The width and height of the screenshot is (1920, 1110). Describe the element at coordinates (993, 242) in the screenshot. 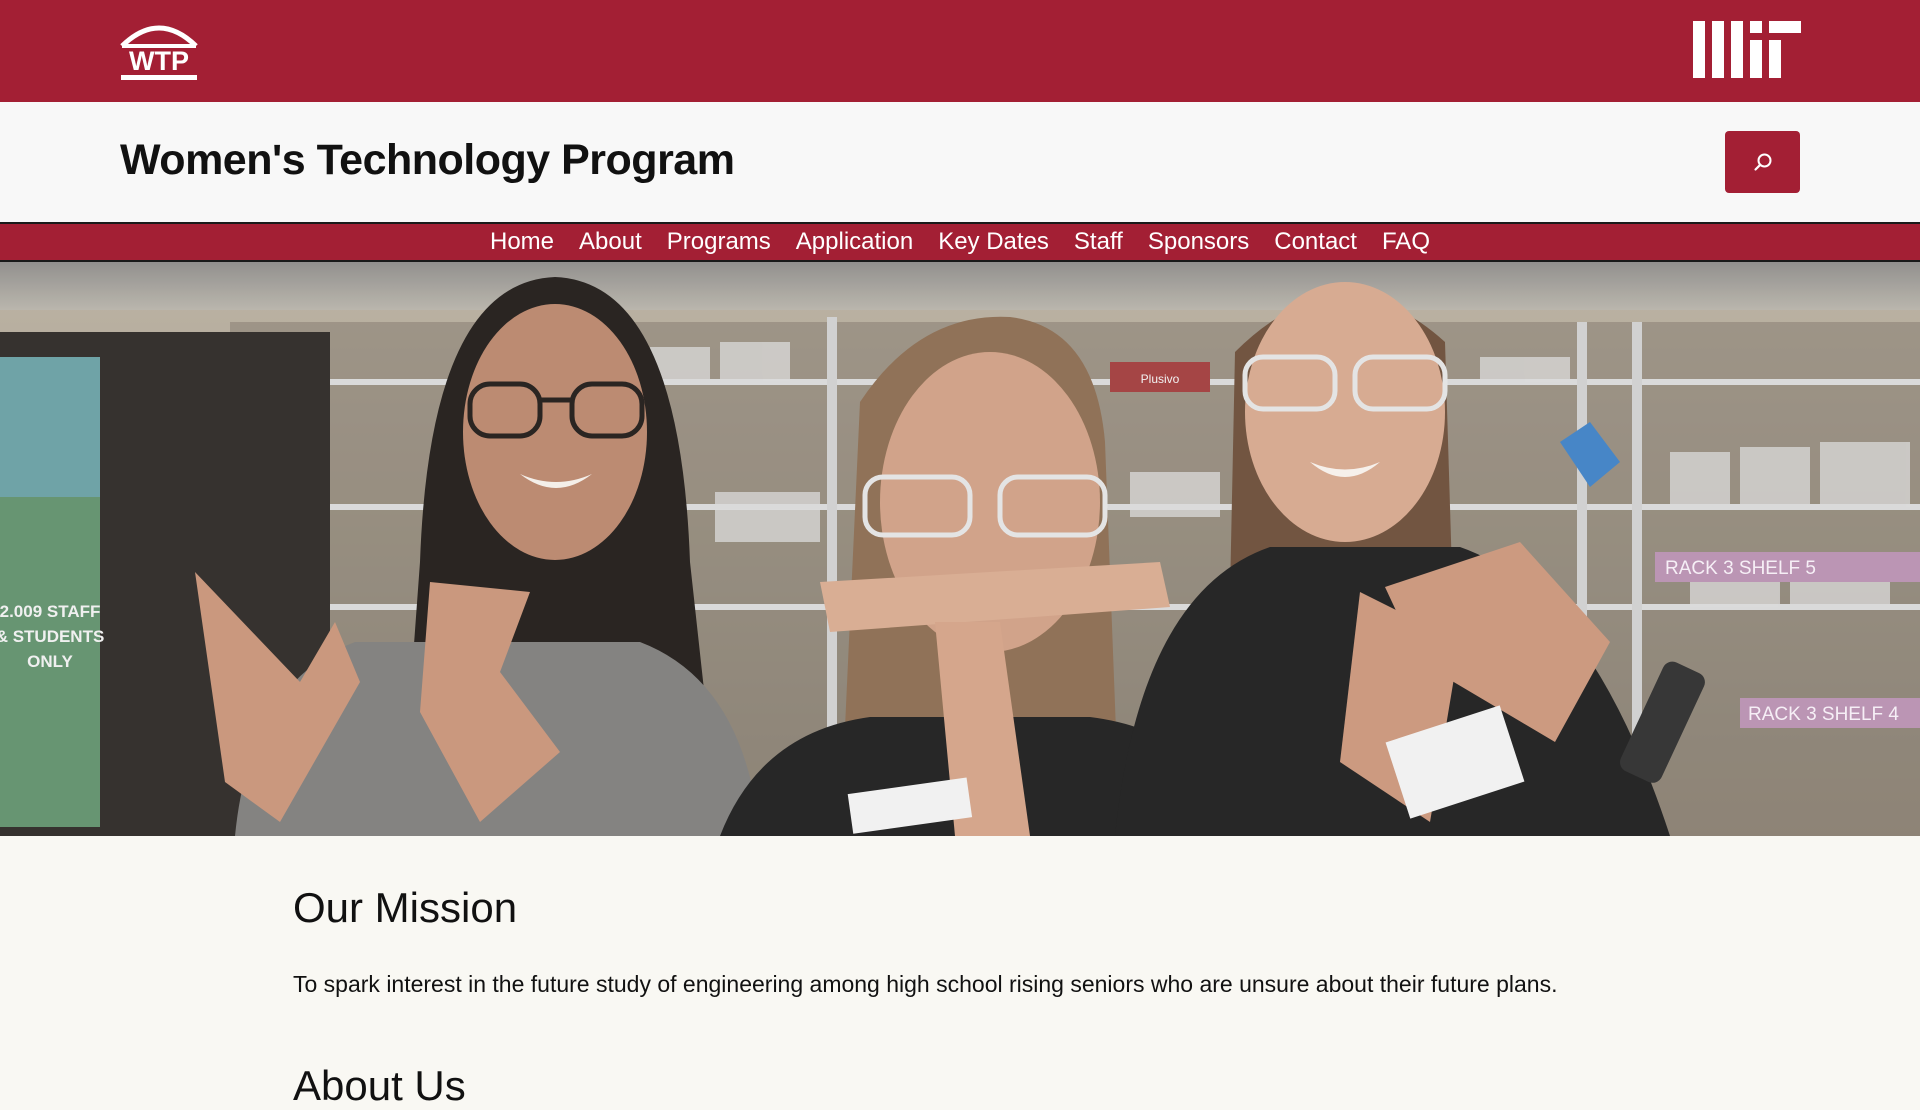

I see `nav-key-dates: Key Dates` at that location.